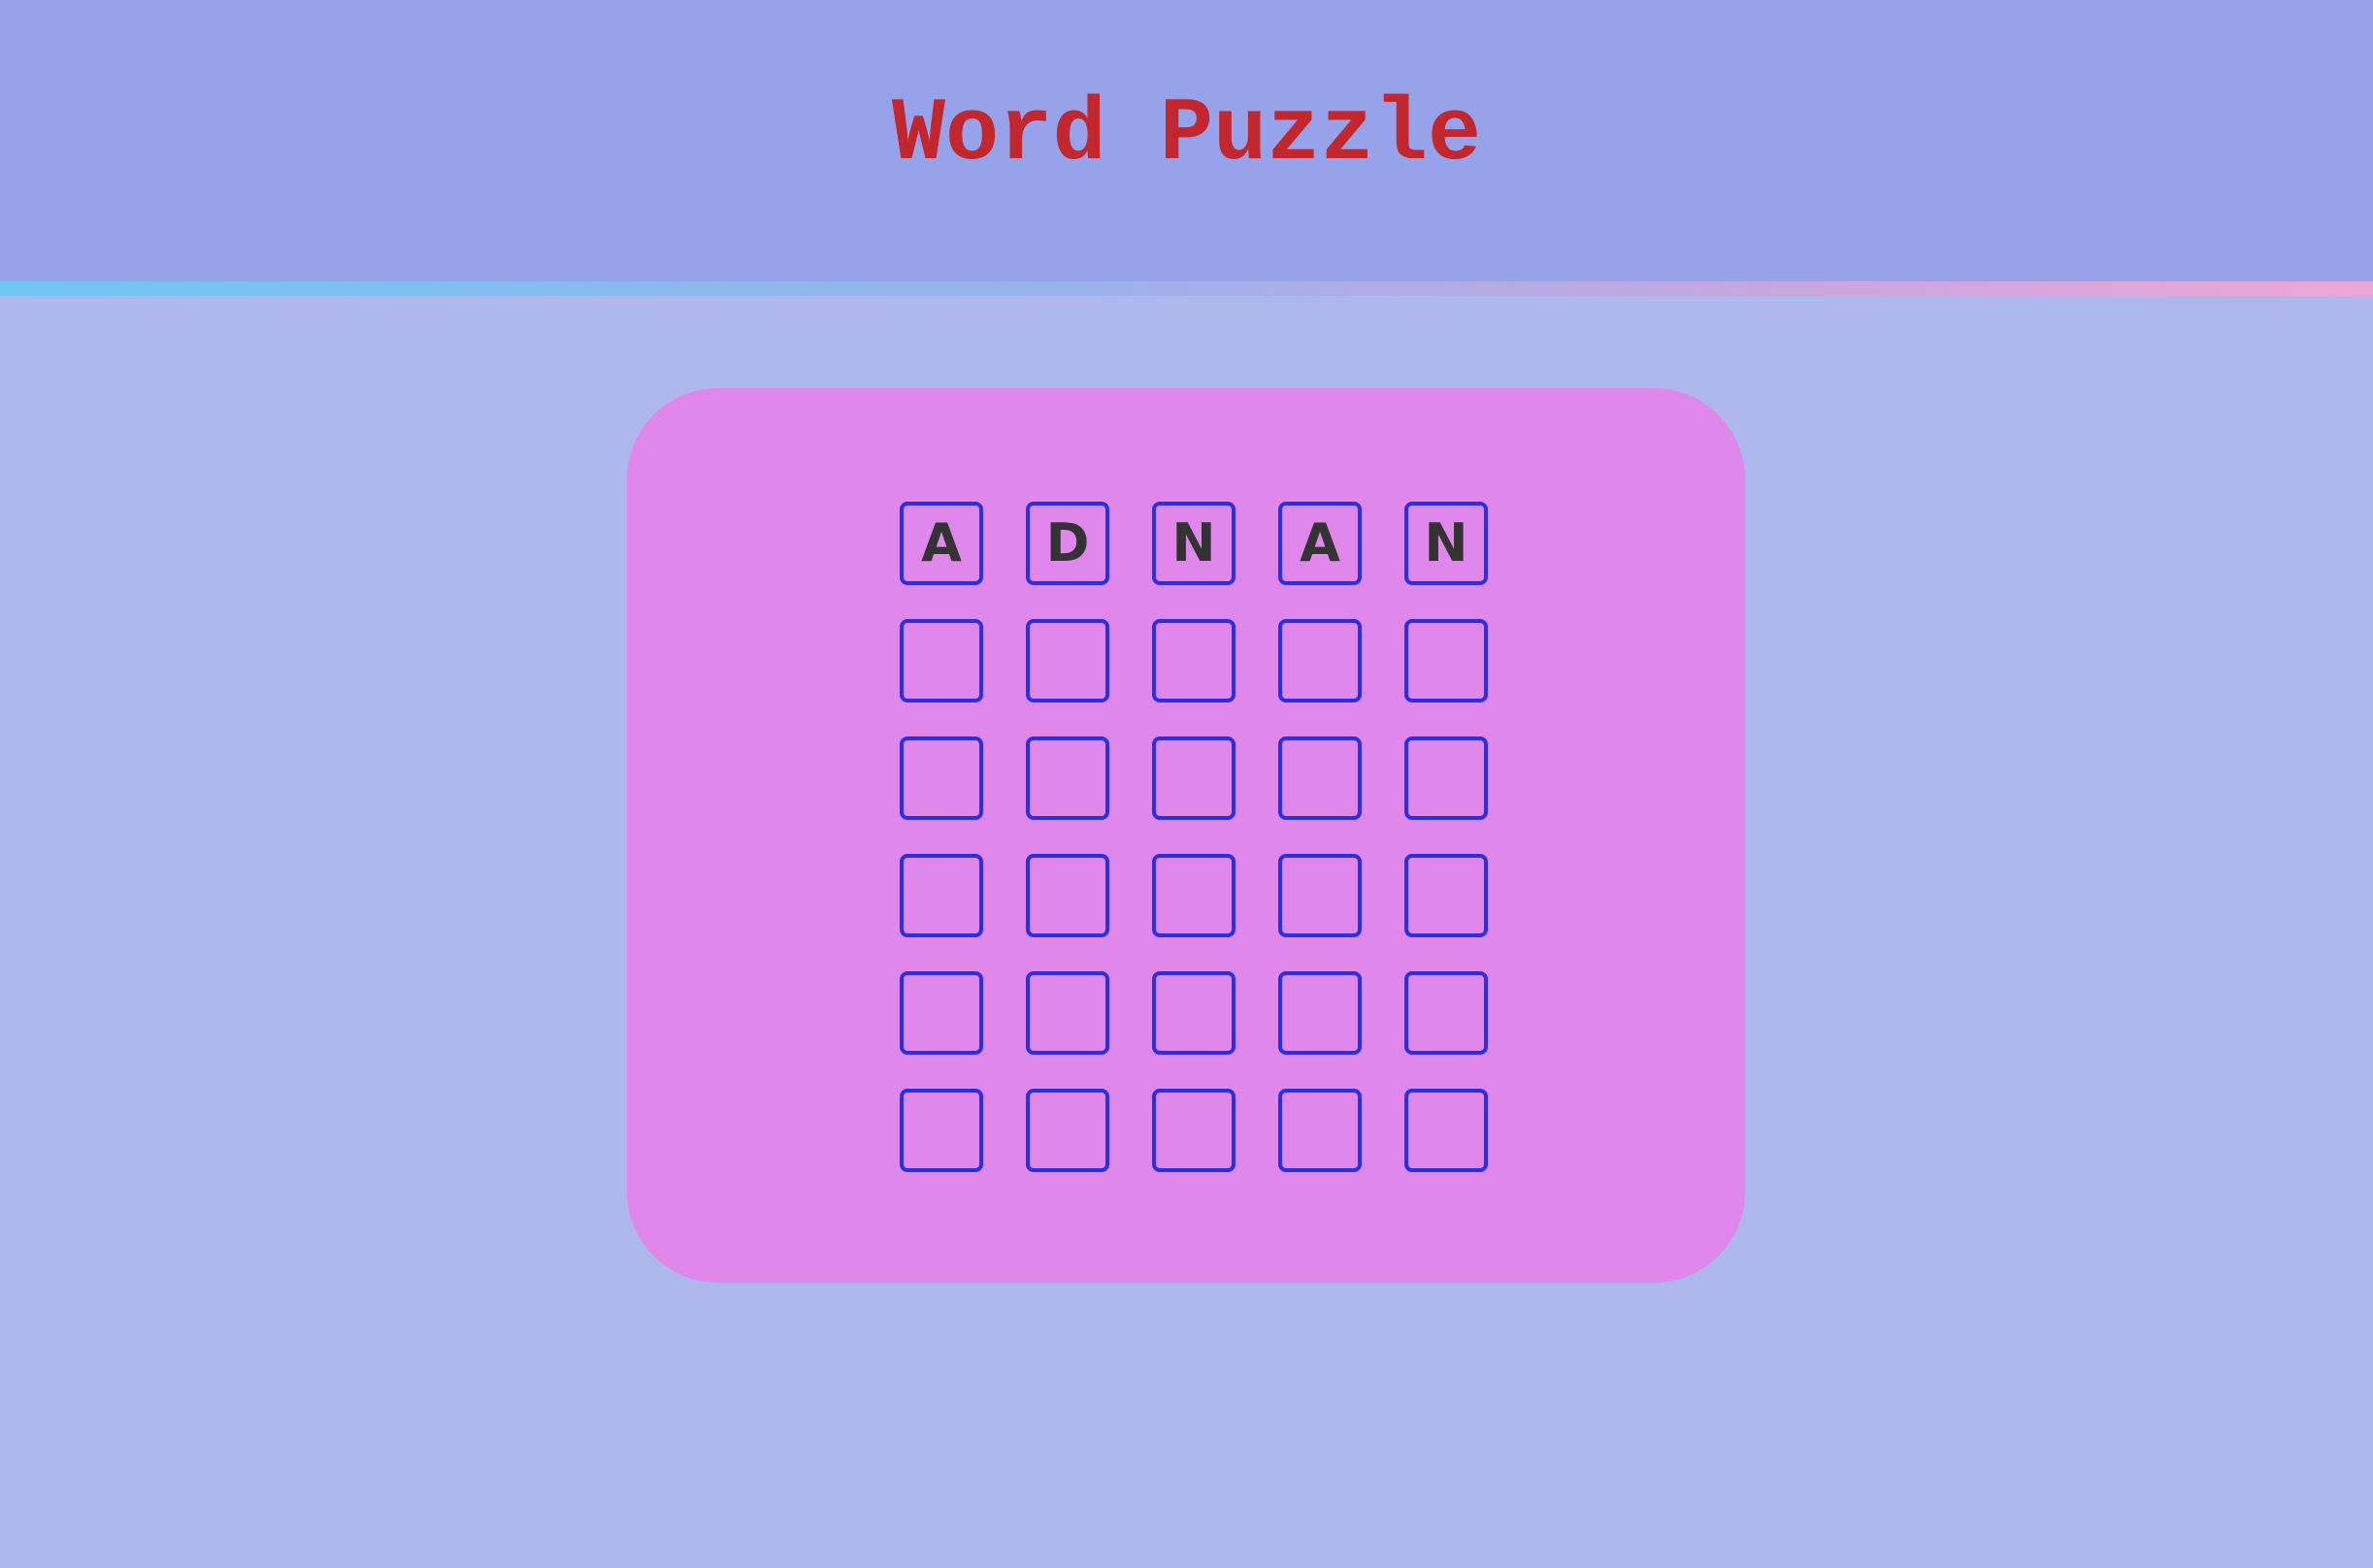  What do you see at coordinates (1186, 134) in the screenshot?
I see `page-title: Word Puzzle` at bounding box center [1186, 134].